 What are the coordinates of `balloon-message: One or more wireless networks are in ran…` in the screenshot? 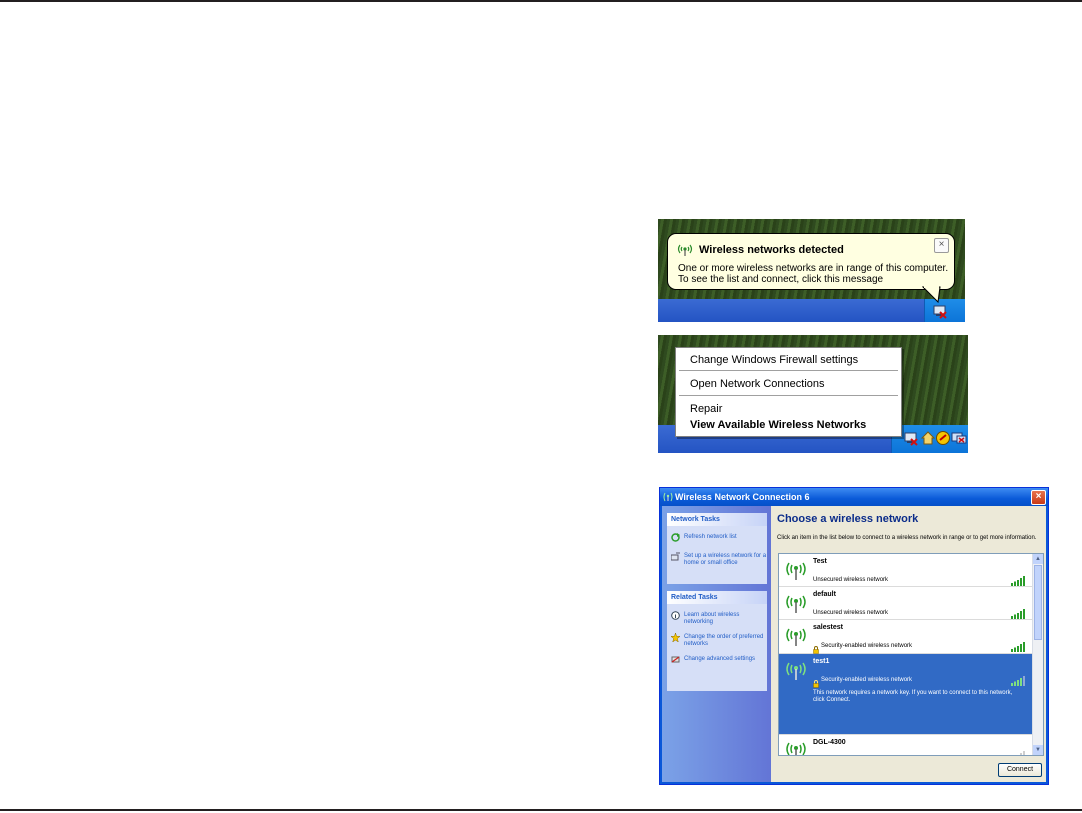 It's located at (813, 274).